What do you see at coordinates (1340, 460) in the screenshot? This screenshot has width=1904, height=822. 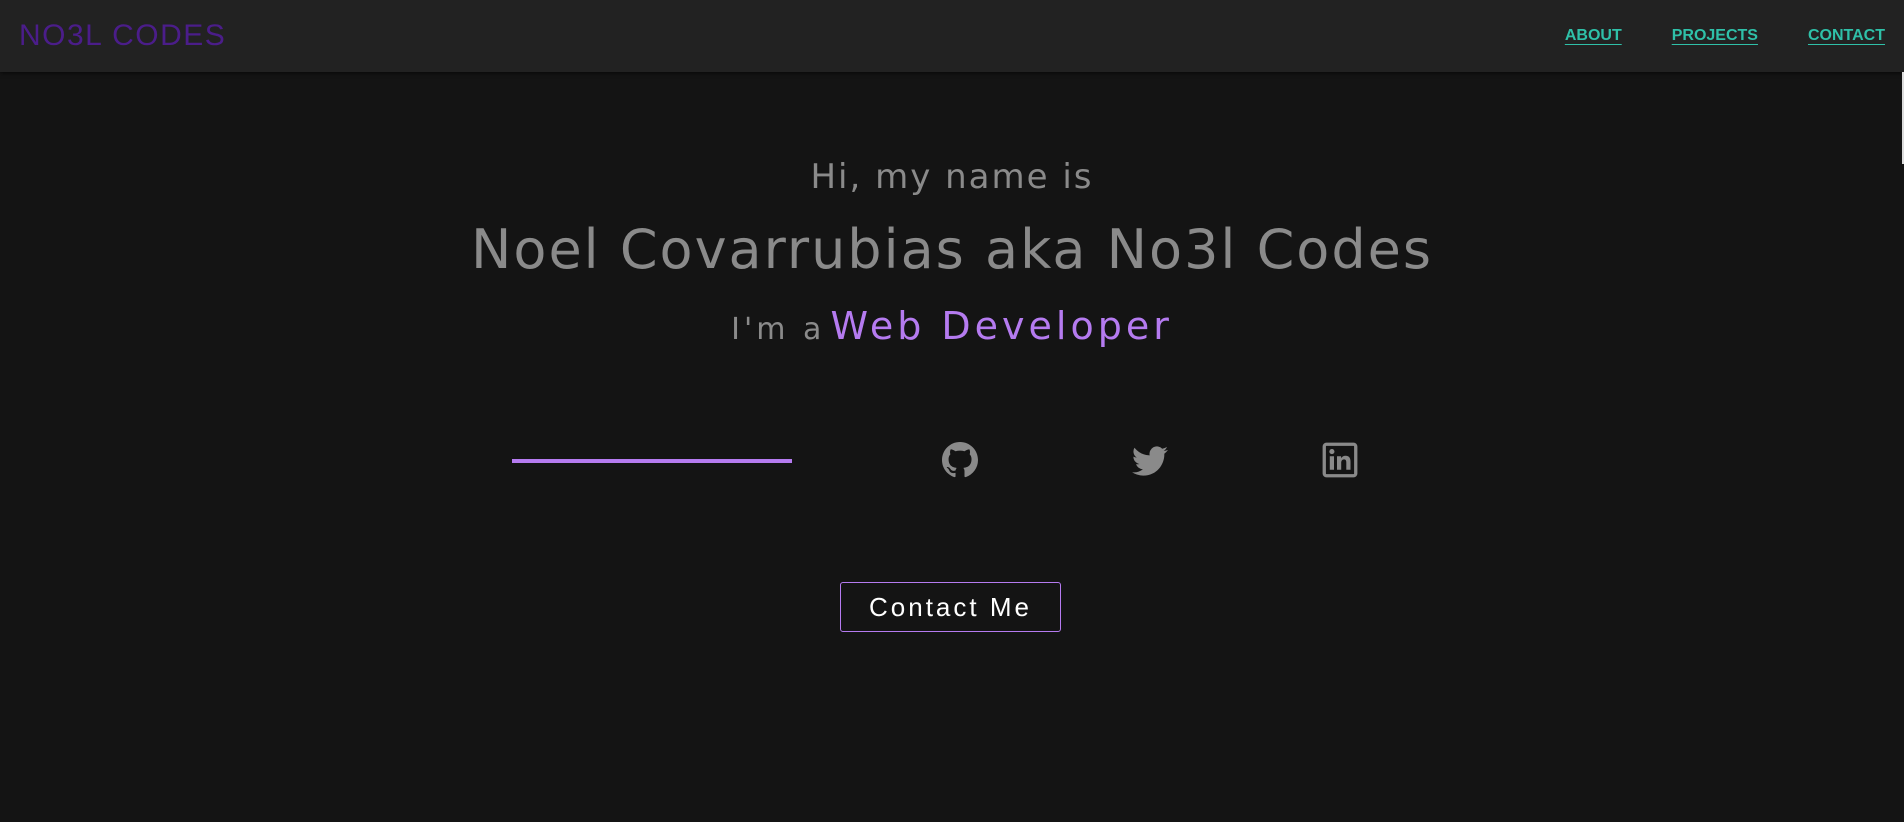 I see `linkedin-icon` at bounding box center [1340, 460].